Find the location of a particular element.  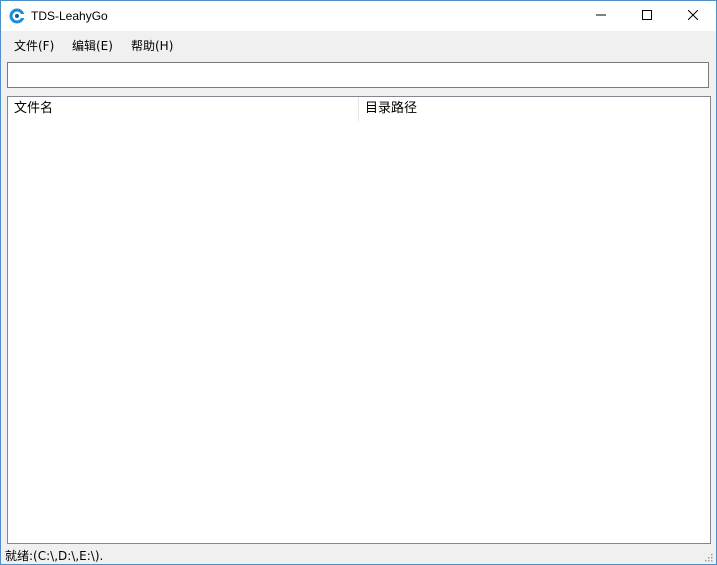

close-icon is located at coordinates (693, 16).